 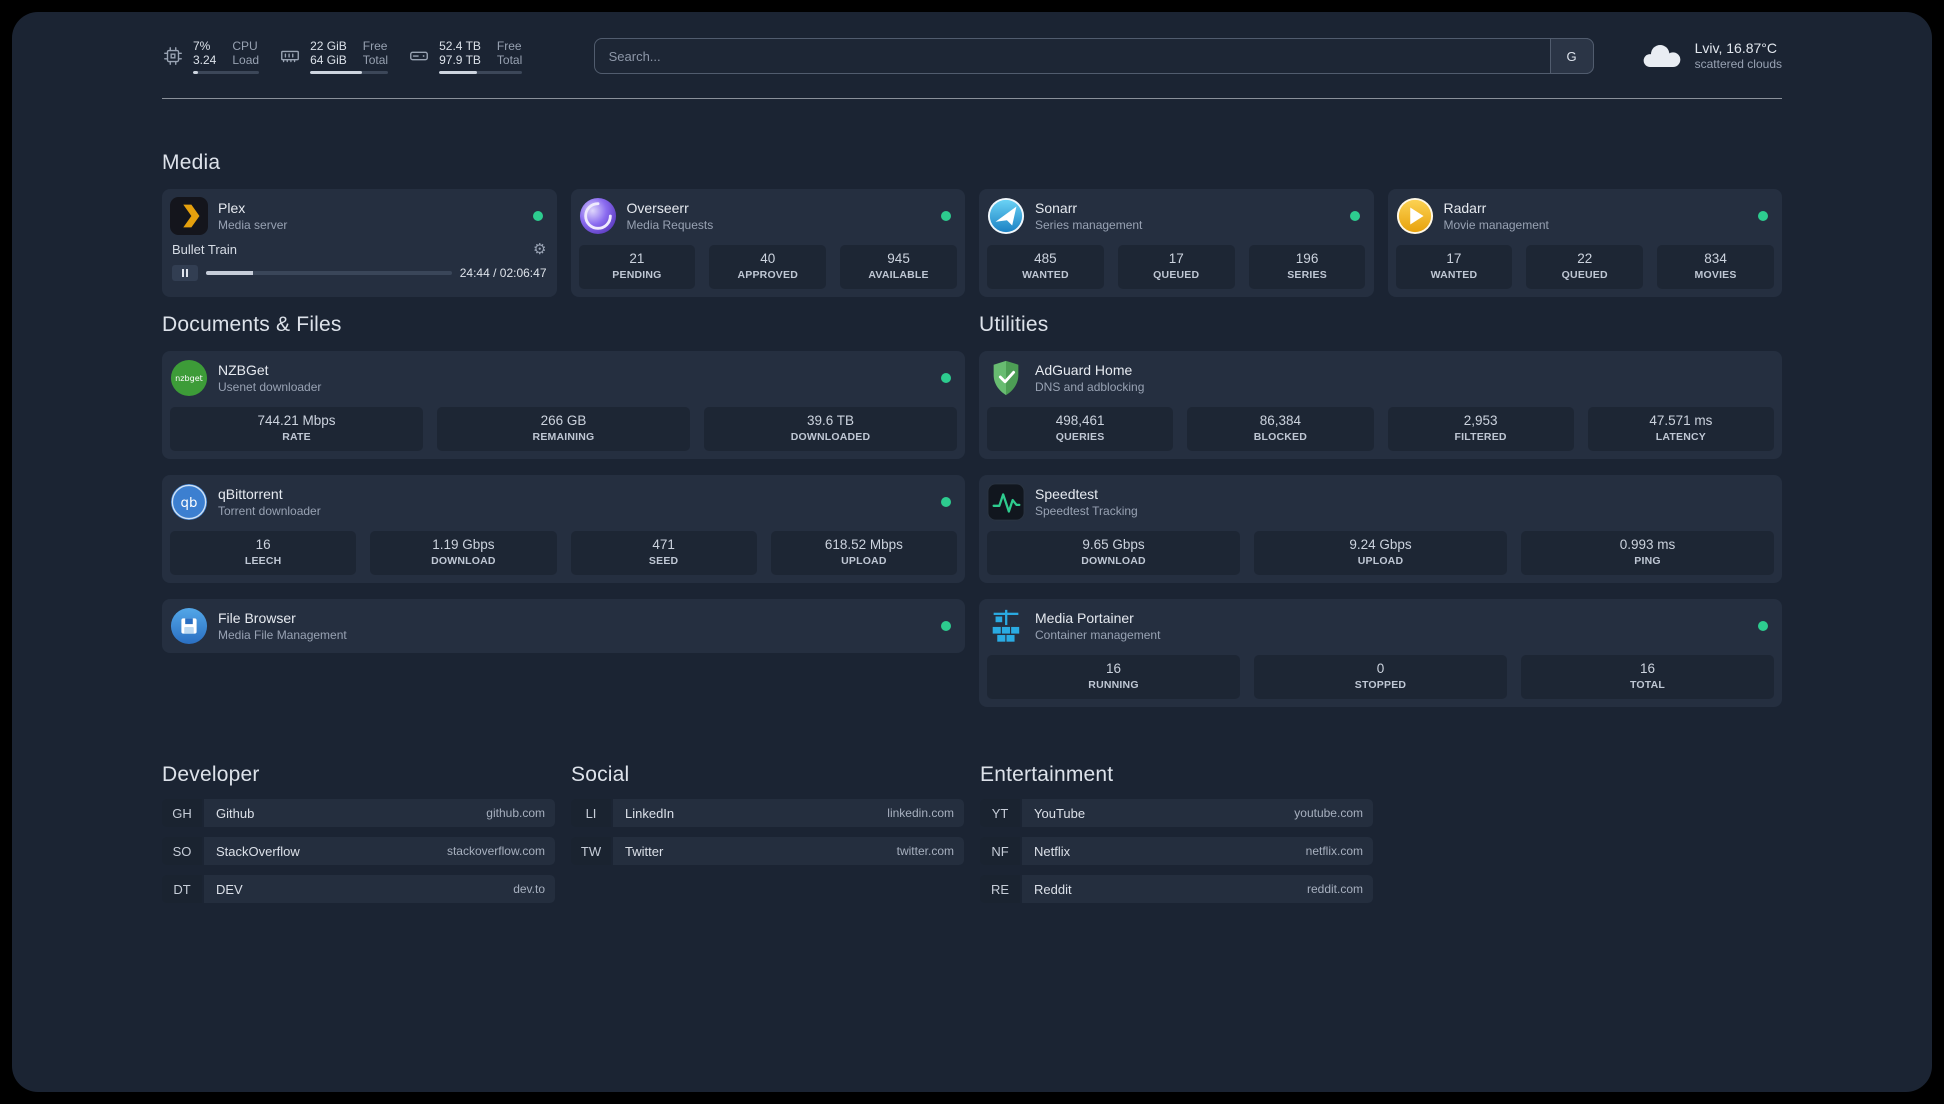 What do you see at coordinates (257, 617) in the screenshot?
I see `service-name: File Browser` at bounding box center [257, 617].